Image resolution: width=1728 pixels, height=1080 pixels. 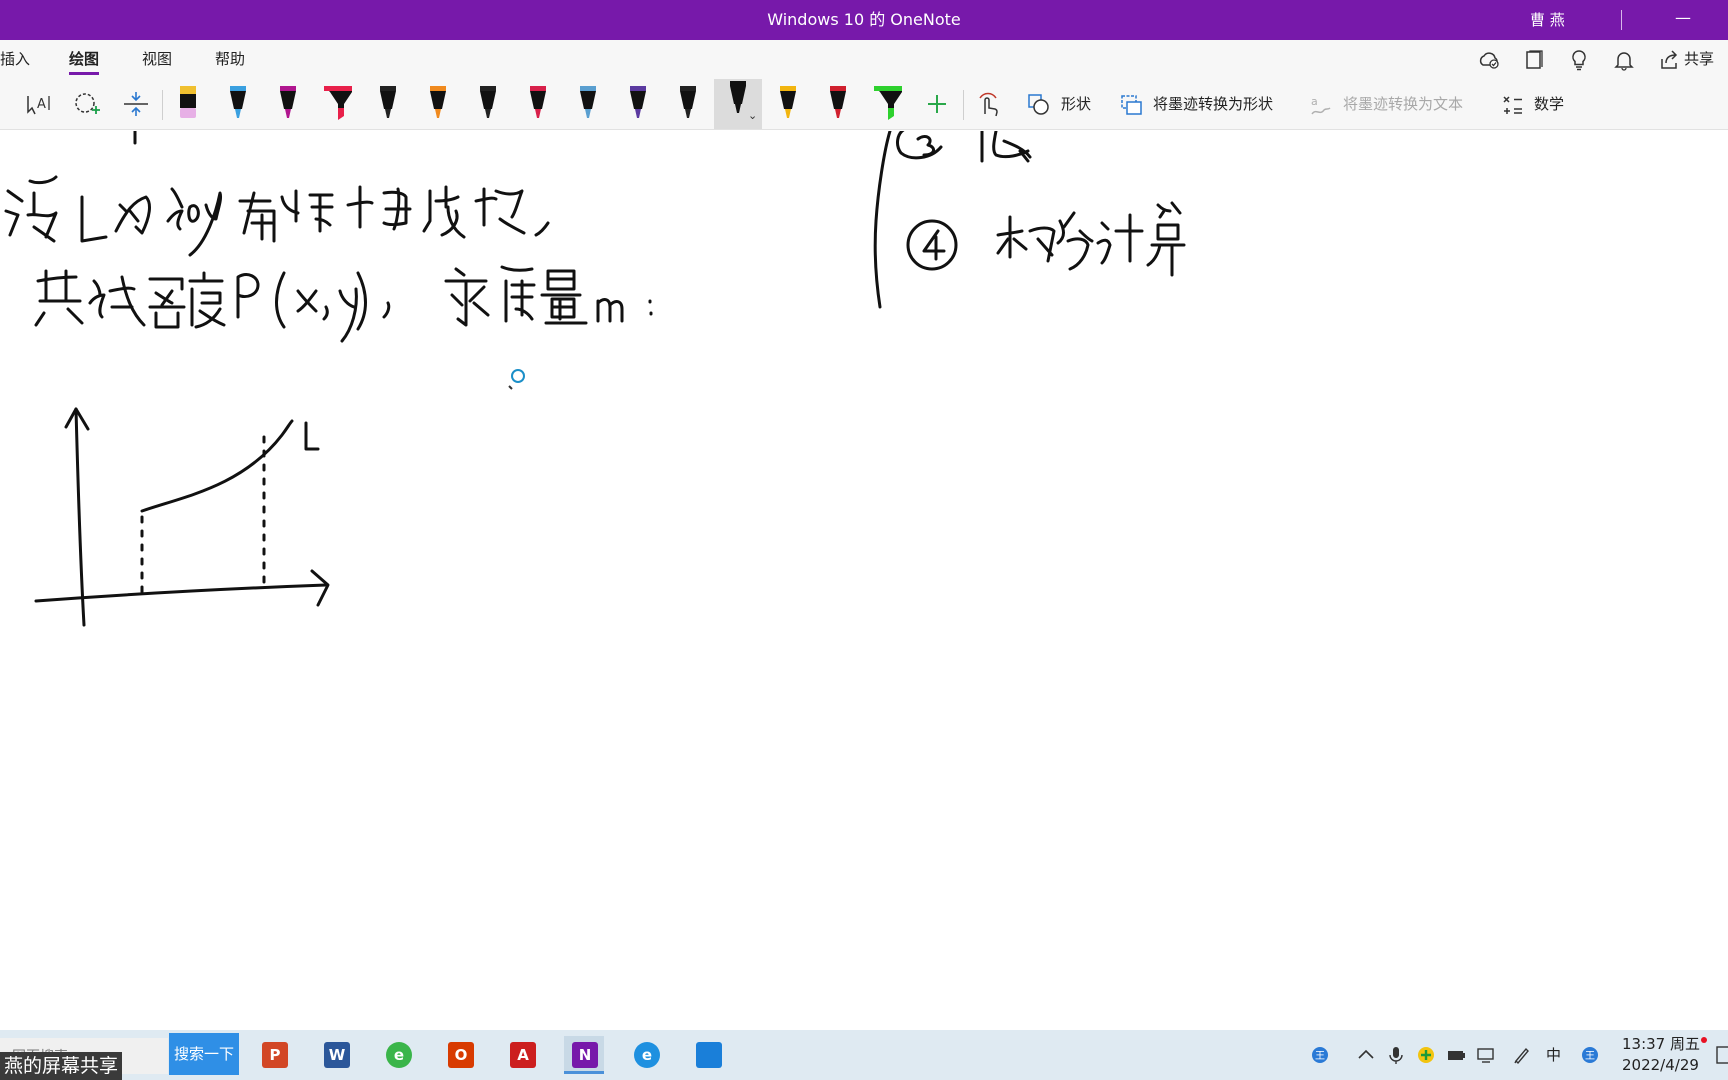 What do you see at coordinates (1661, 1055) in the screenshot?
I see `system-clock: 13:37 周五 2022/4/29` at bounding box center [1661, 1055].